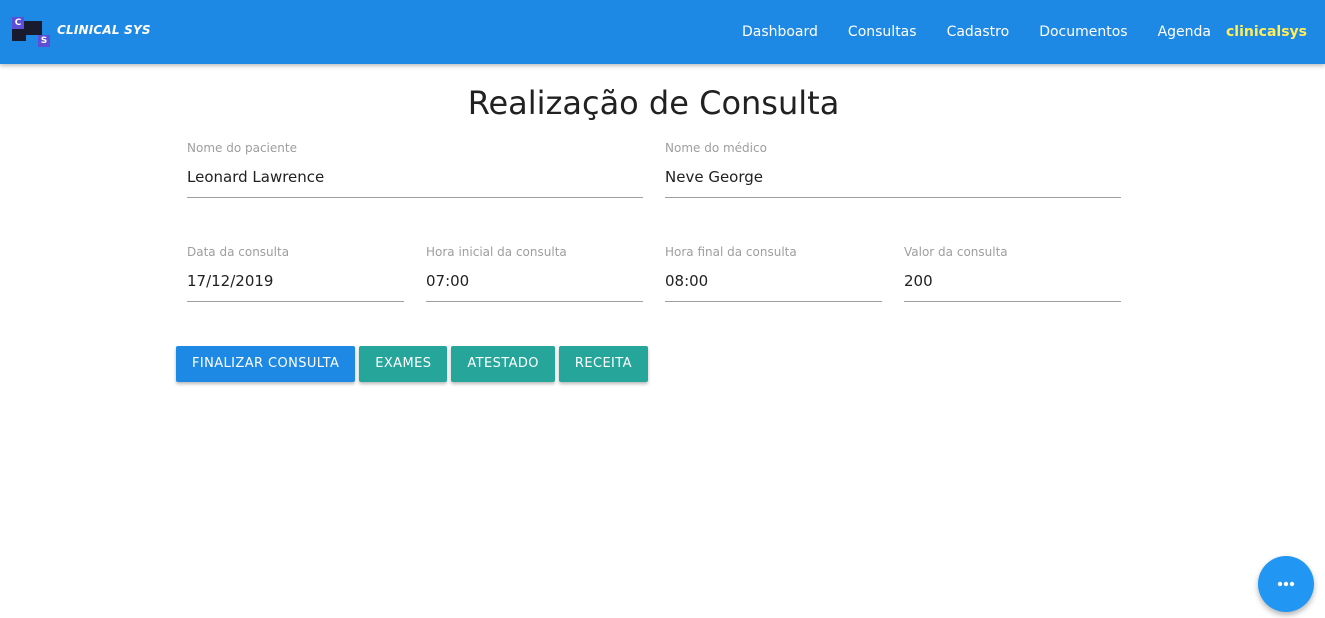  What do you see at coordinates (653, 103) in the screenshot?
I see `page-title: Realização de Consulta` at bounding box center [653, 103].